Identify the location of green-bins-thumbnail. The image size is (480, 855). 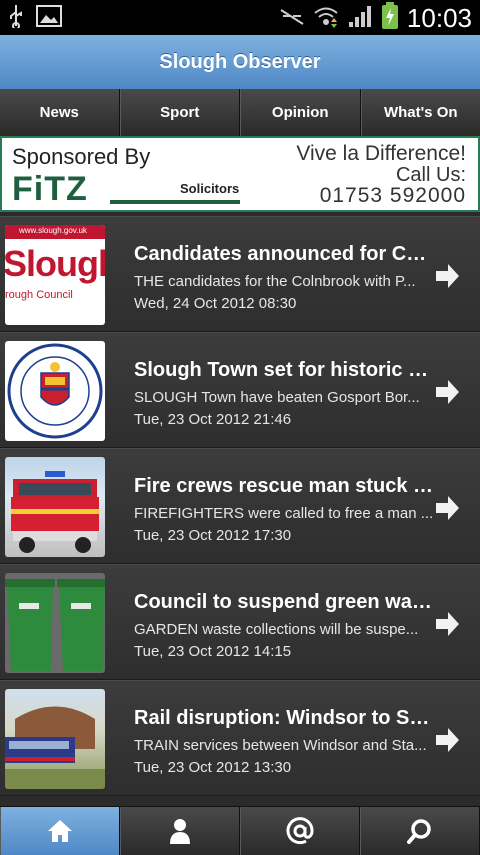
(55, 623).